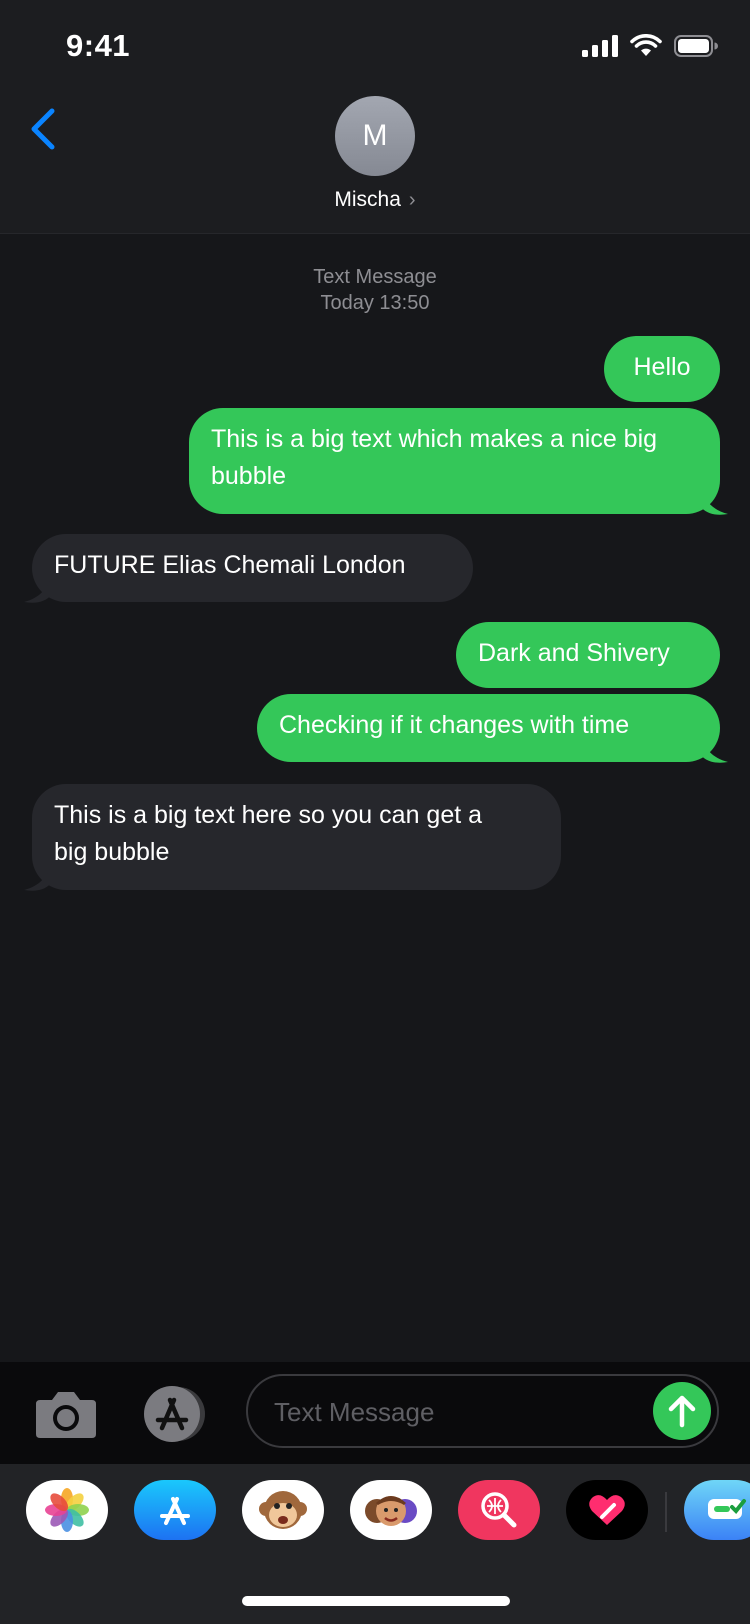 This screenshot has height=1624, width=750. I want to click on drawer-divider, so click(666, 1512).